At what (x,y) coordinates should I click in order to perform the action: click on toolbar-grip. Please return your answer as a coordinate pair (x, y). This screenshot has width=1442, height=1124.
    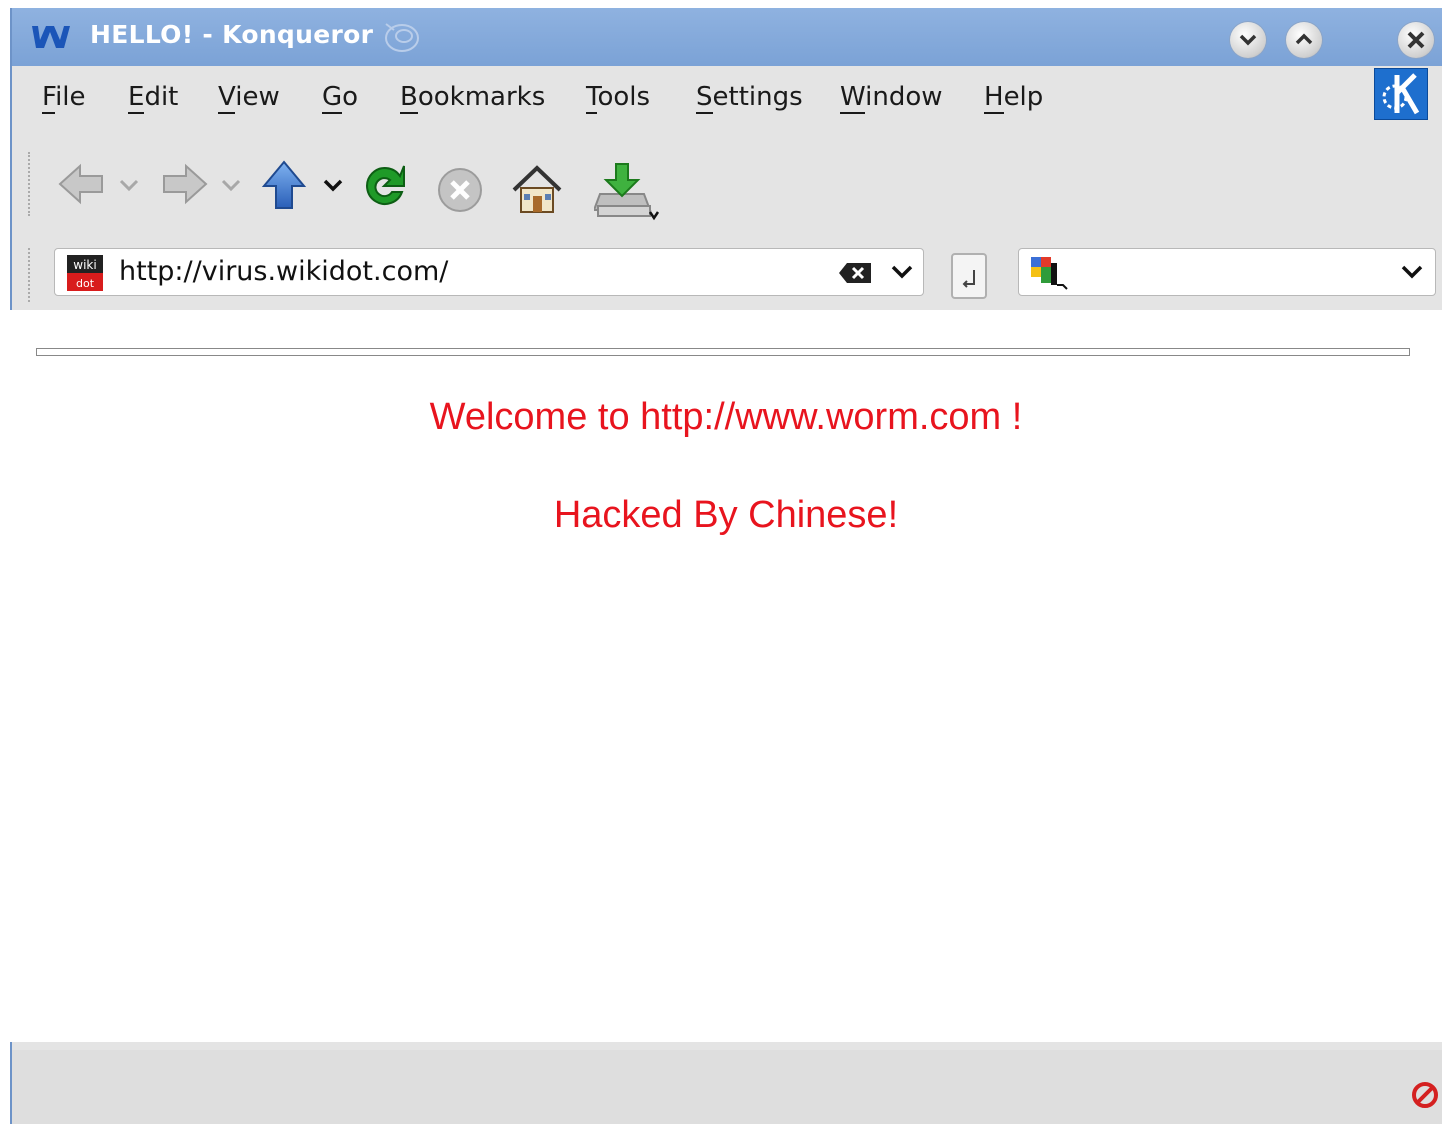
    Looking at the image, I should click on (31, 184).